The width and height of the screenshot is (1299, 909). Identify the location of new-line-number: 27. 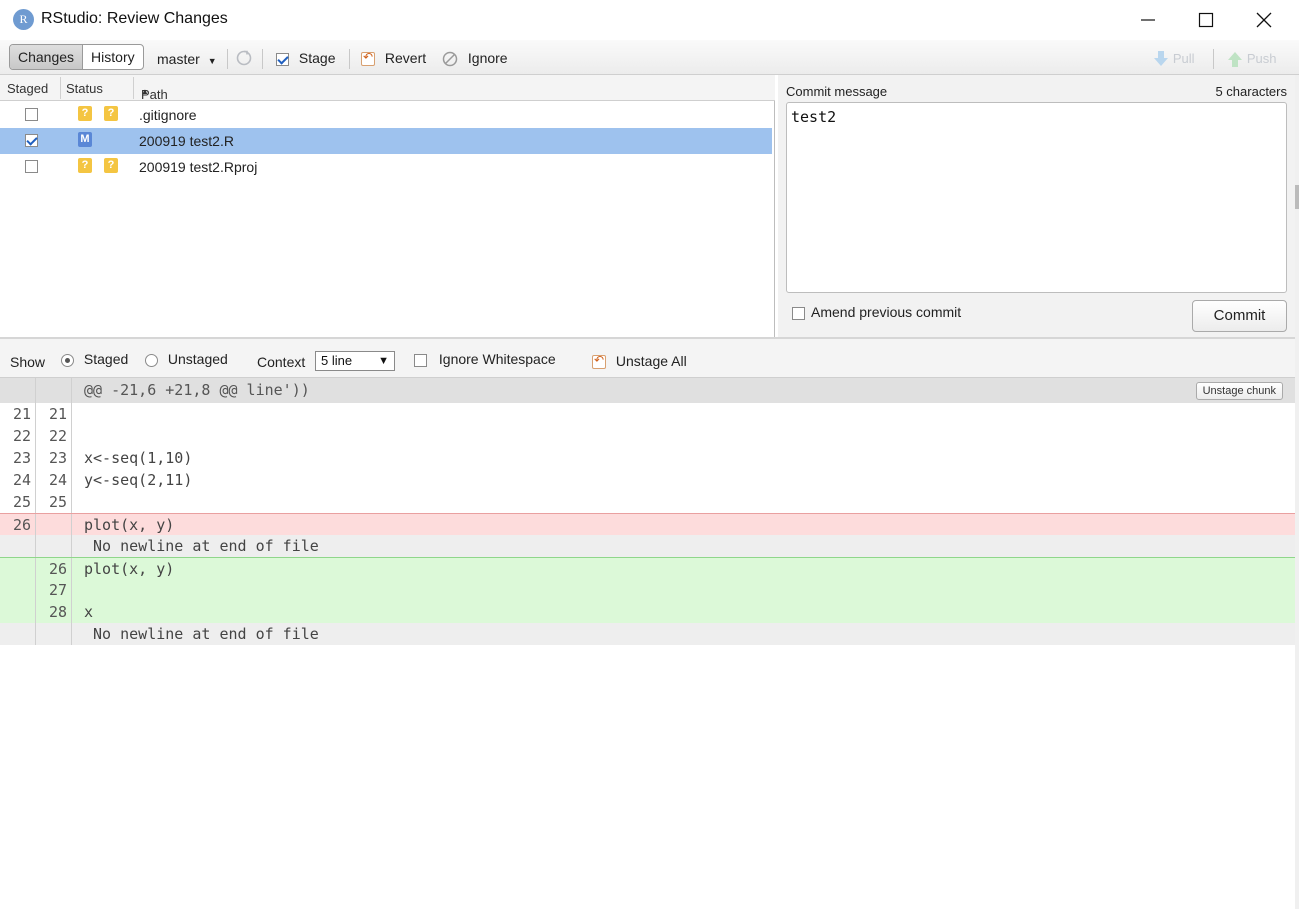
(54, 590).